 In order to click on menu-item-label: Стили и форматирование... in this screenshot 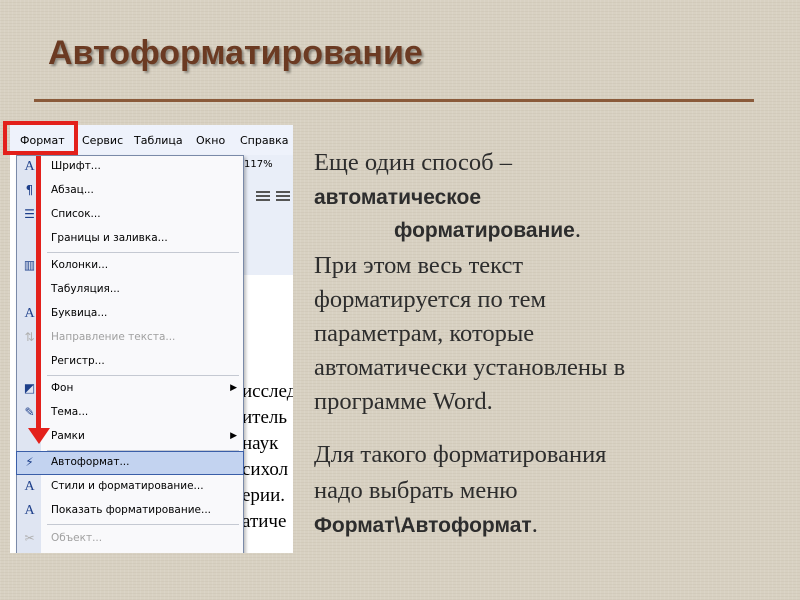, I will do `click(127, 486)`.